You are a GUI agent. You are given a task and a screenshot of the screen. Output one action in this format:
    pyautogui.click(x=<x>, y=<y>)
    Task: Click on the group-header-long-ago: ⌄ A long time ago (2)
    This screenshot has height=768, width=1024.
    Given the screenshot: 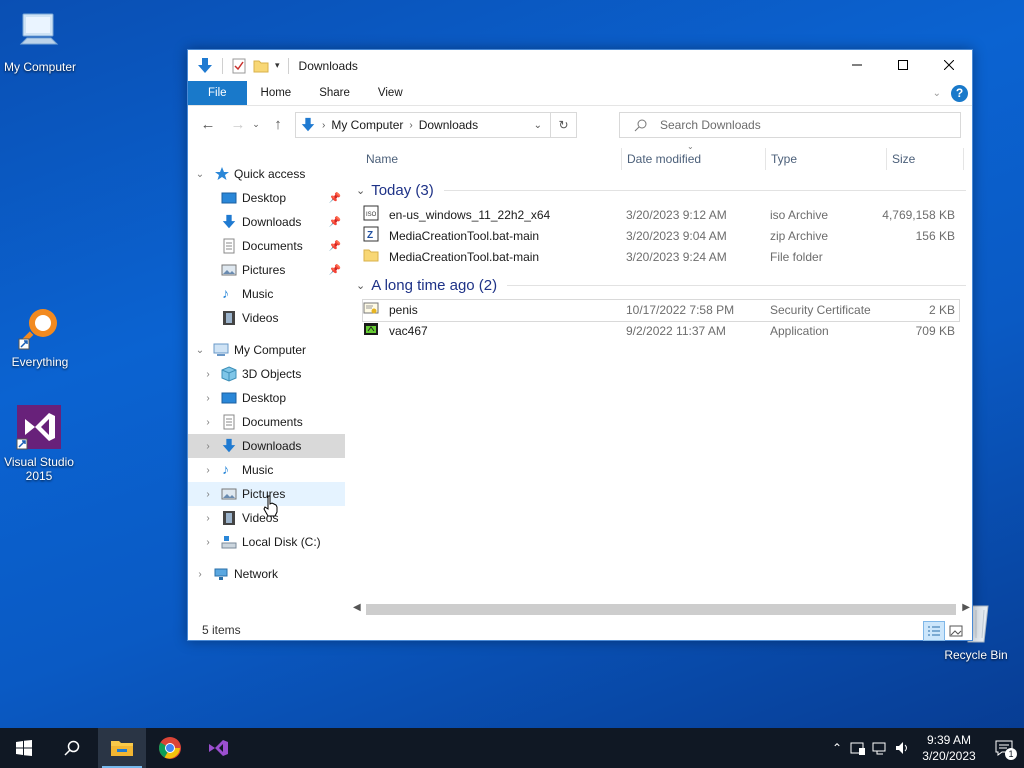 What is the action you would take?
    pyautogui.click(x=661, y=285)
    